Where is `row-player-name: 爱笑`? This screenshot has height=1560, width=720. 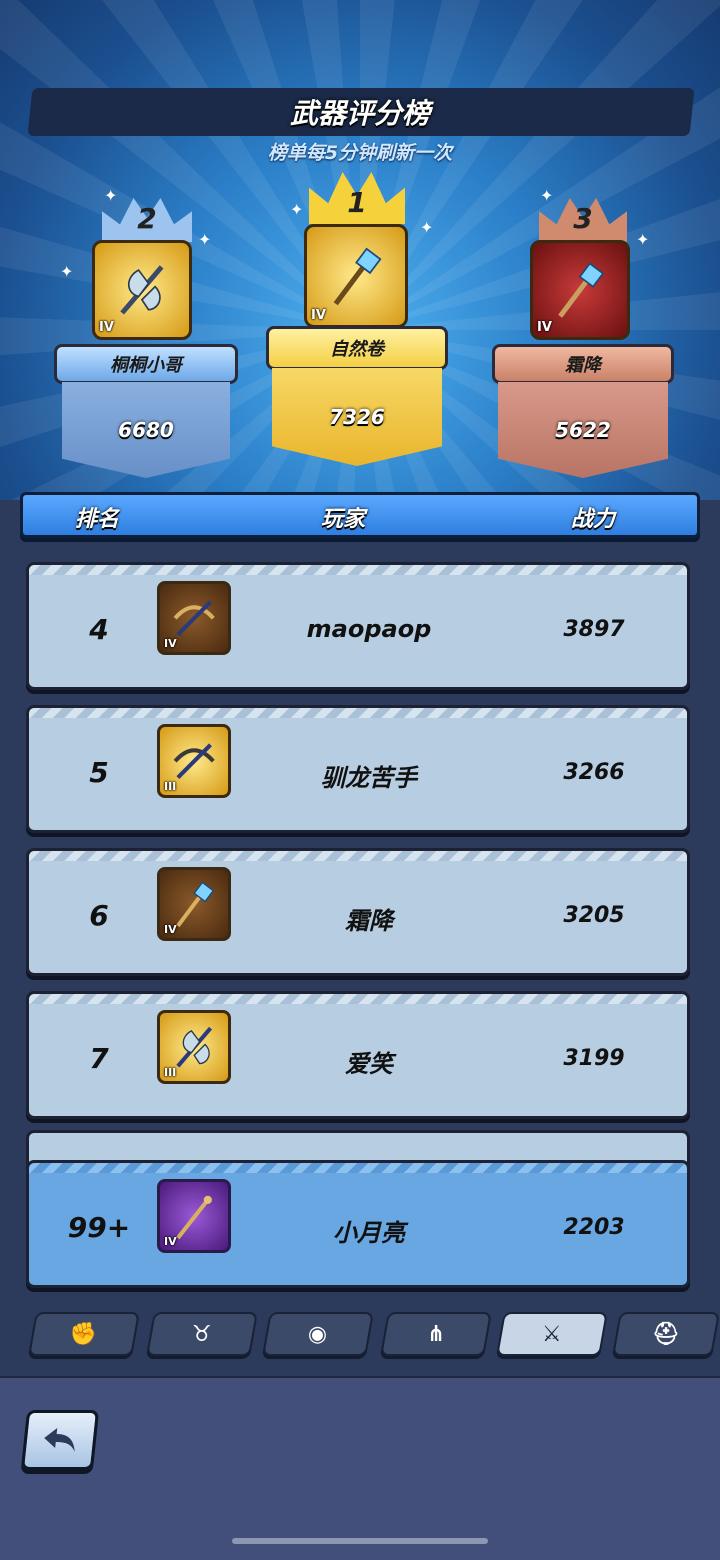 row-player-name: 爱笑 is located at coordinates (369, 1064).